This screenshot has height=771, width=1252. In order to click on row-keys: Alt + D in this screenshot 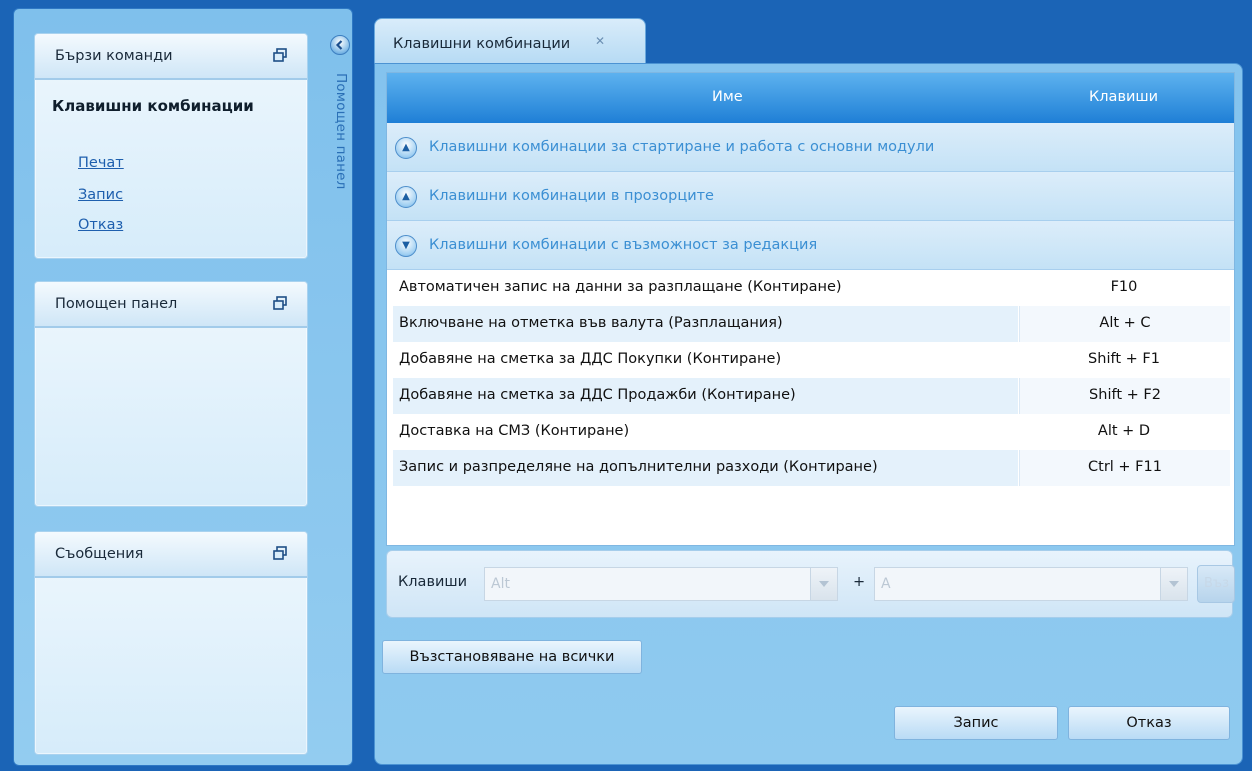, I will do `click(1124, 431)`.